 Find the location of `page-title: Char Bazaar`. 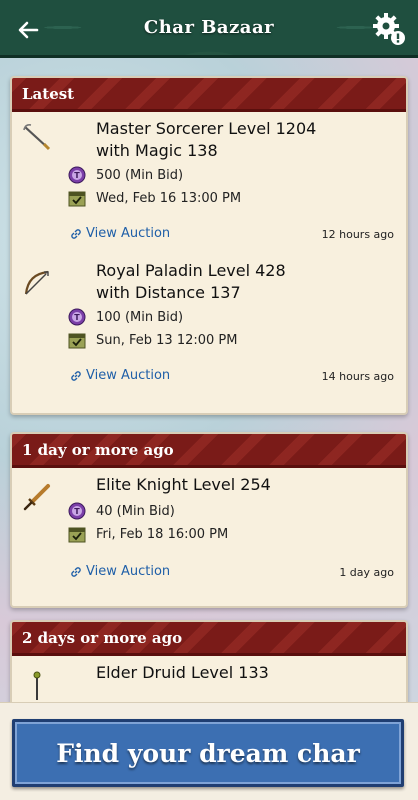

page-title: Char Bazaar is located at coordinates (209, 27).